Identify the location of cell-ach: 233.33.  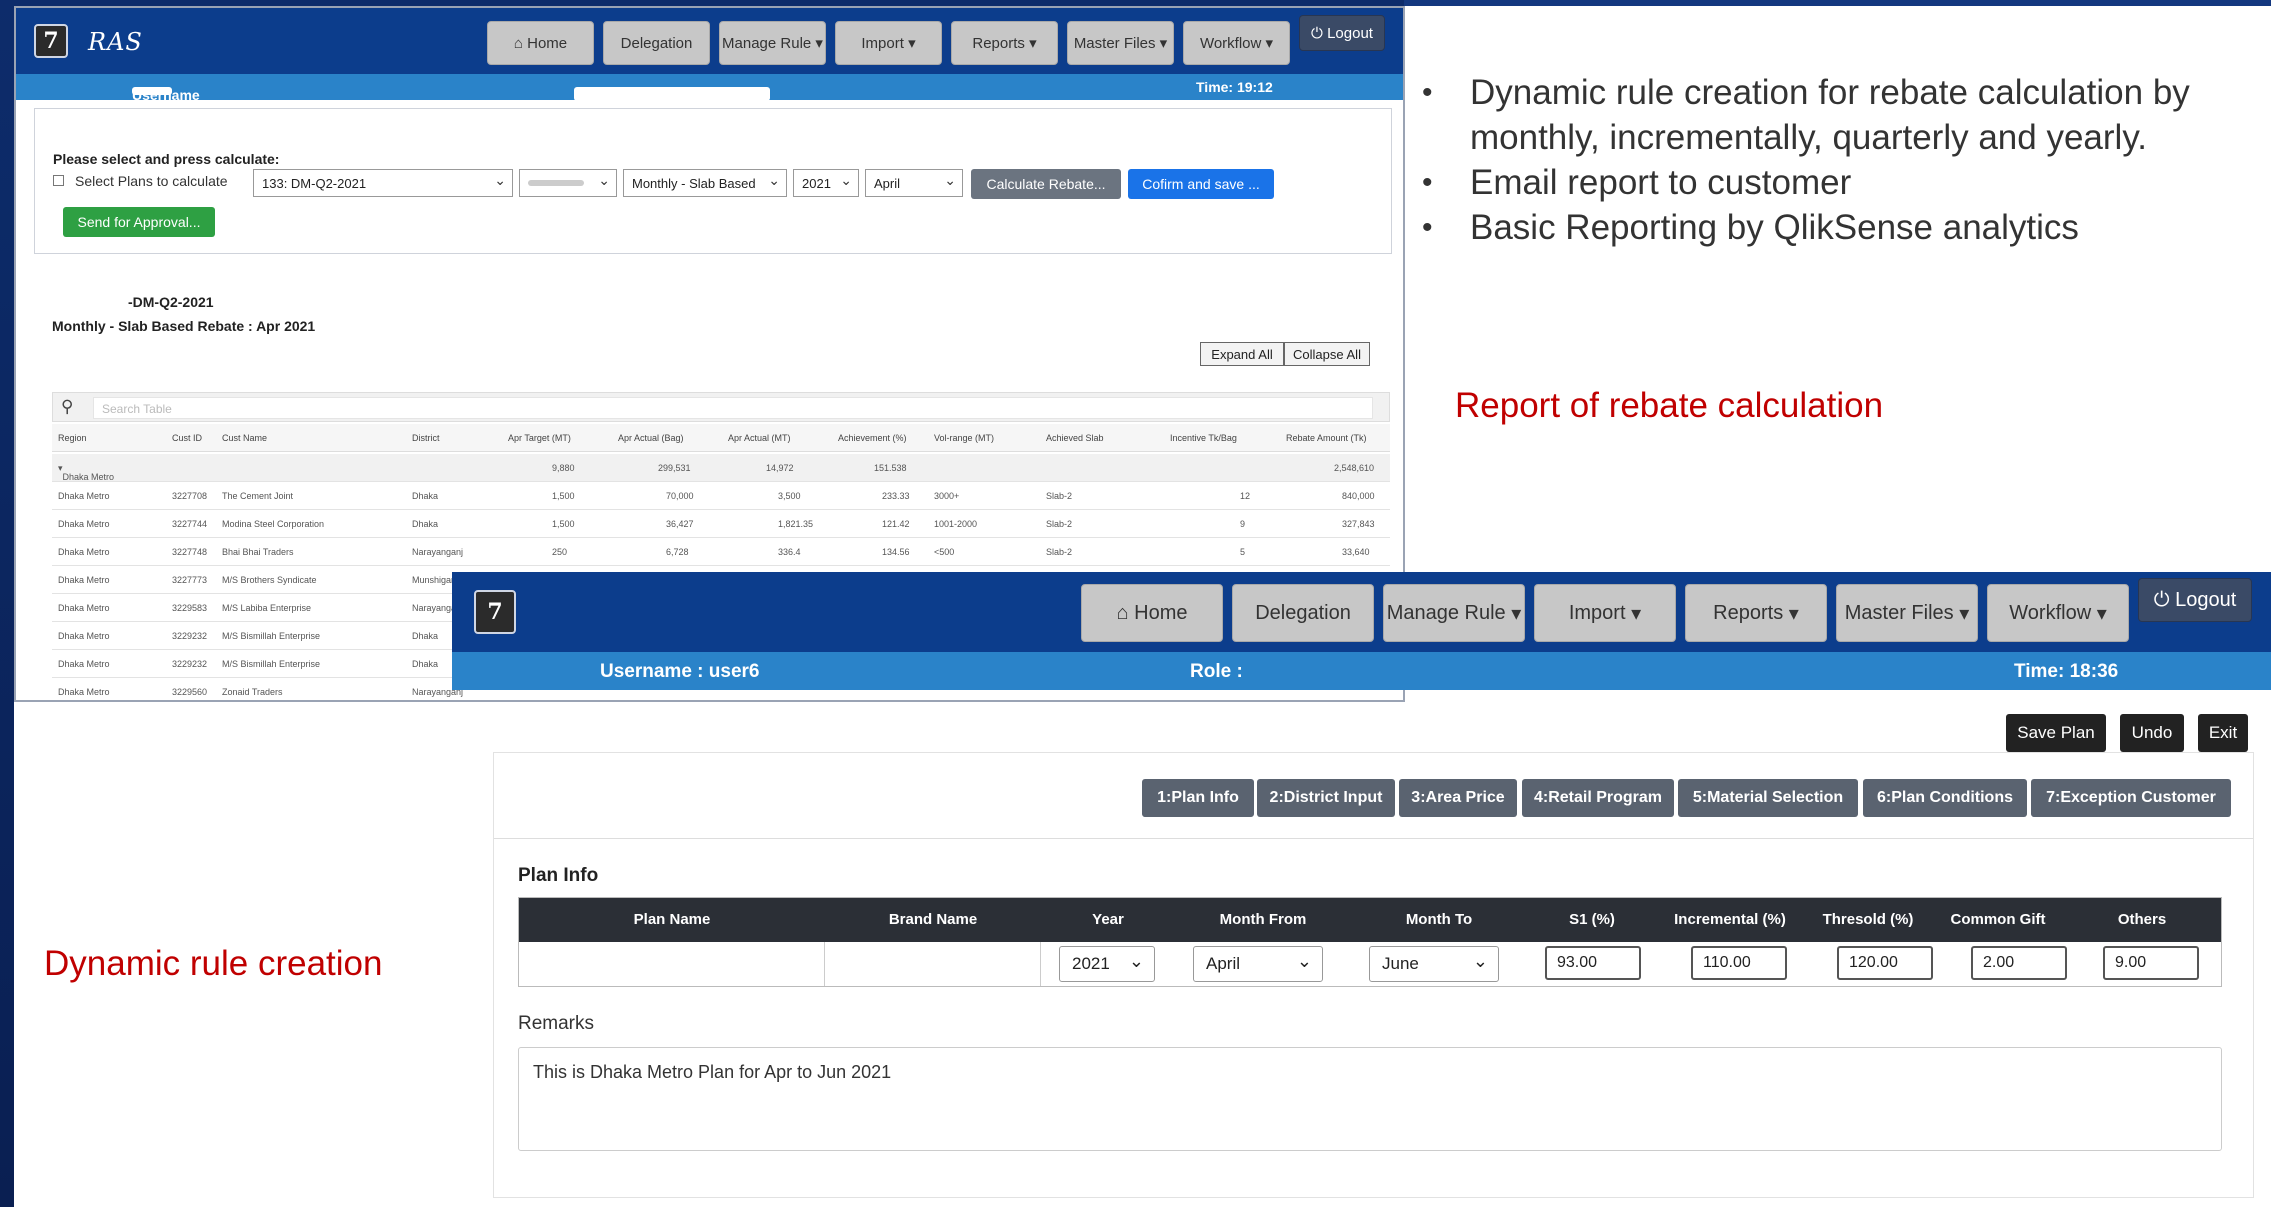
(896, 496).